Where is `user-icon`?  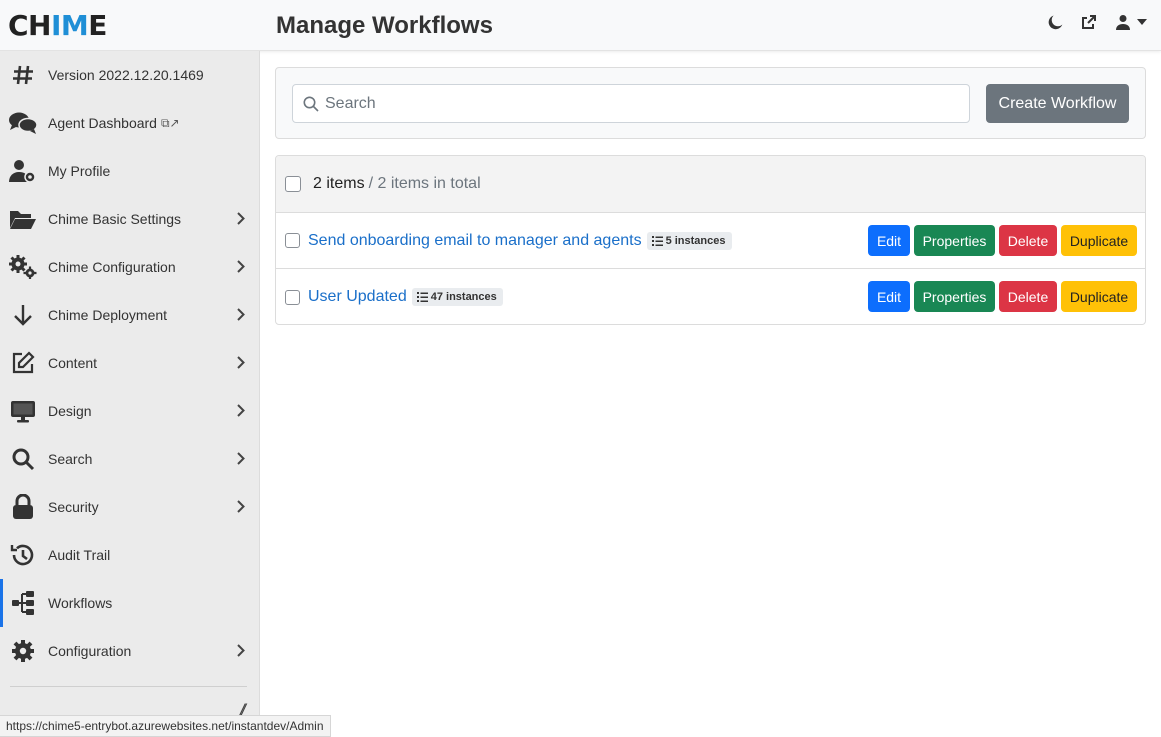
user-icon is located at coordinates (1123, 22).